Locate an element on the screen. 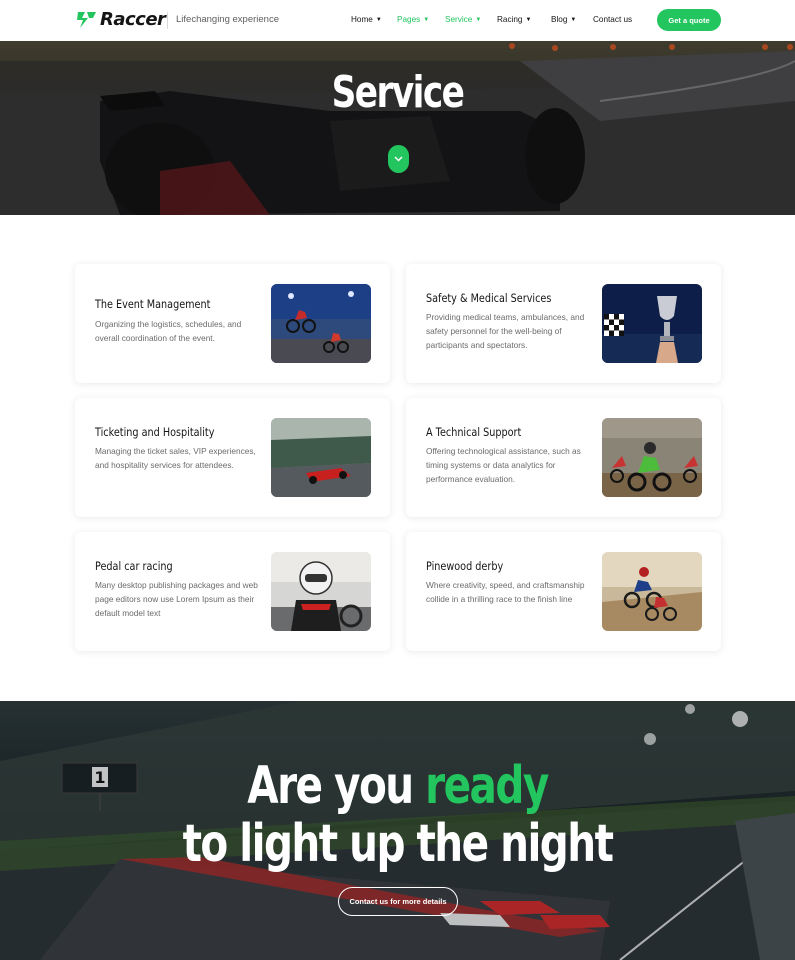 This screenshot has width=795, height=960. nav-label: Home is located at coordinates (362, 19).